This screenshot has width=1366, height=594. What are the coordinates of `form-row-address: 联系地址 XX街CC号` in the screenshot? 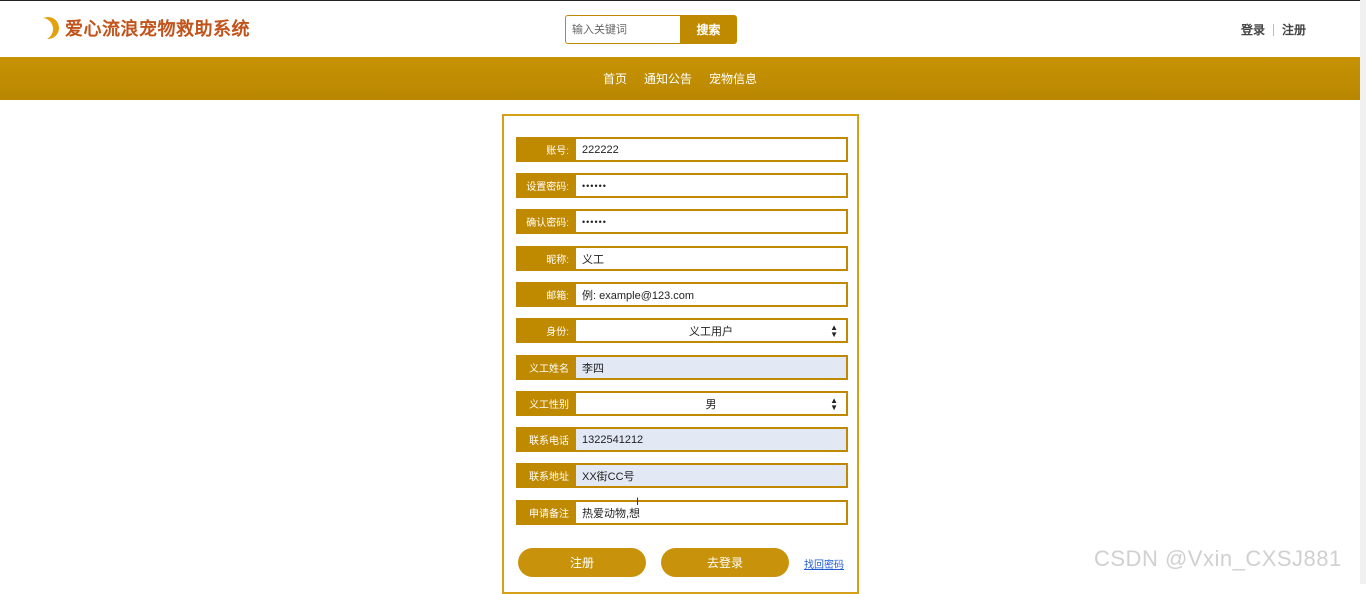 It's located at (682, 475).